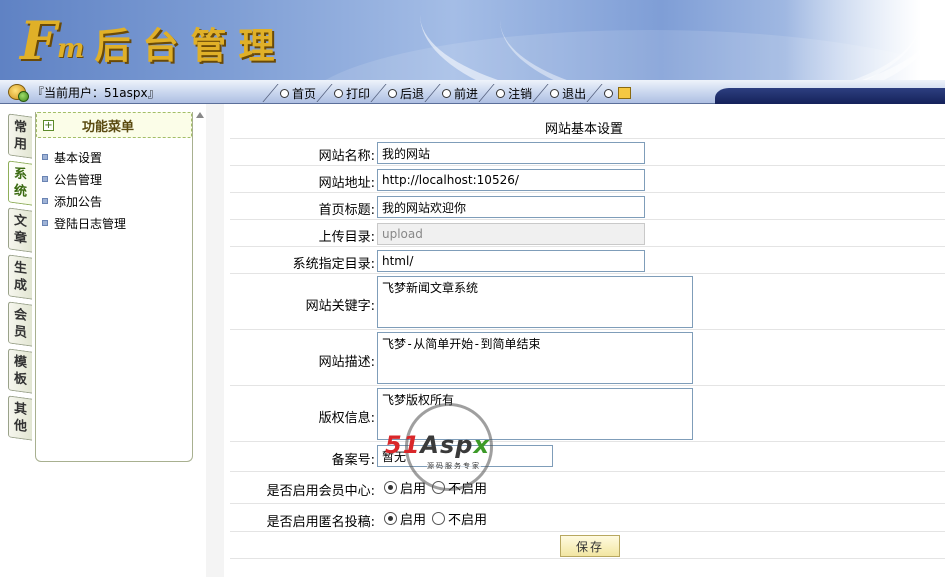  I want to click on menu-item-label: 基本设置, so click(78, 157).